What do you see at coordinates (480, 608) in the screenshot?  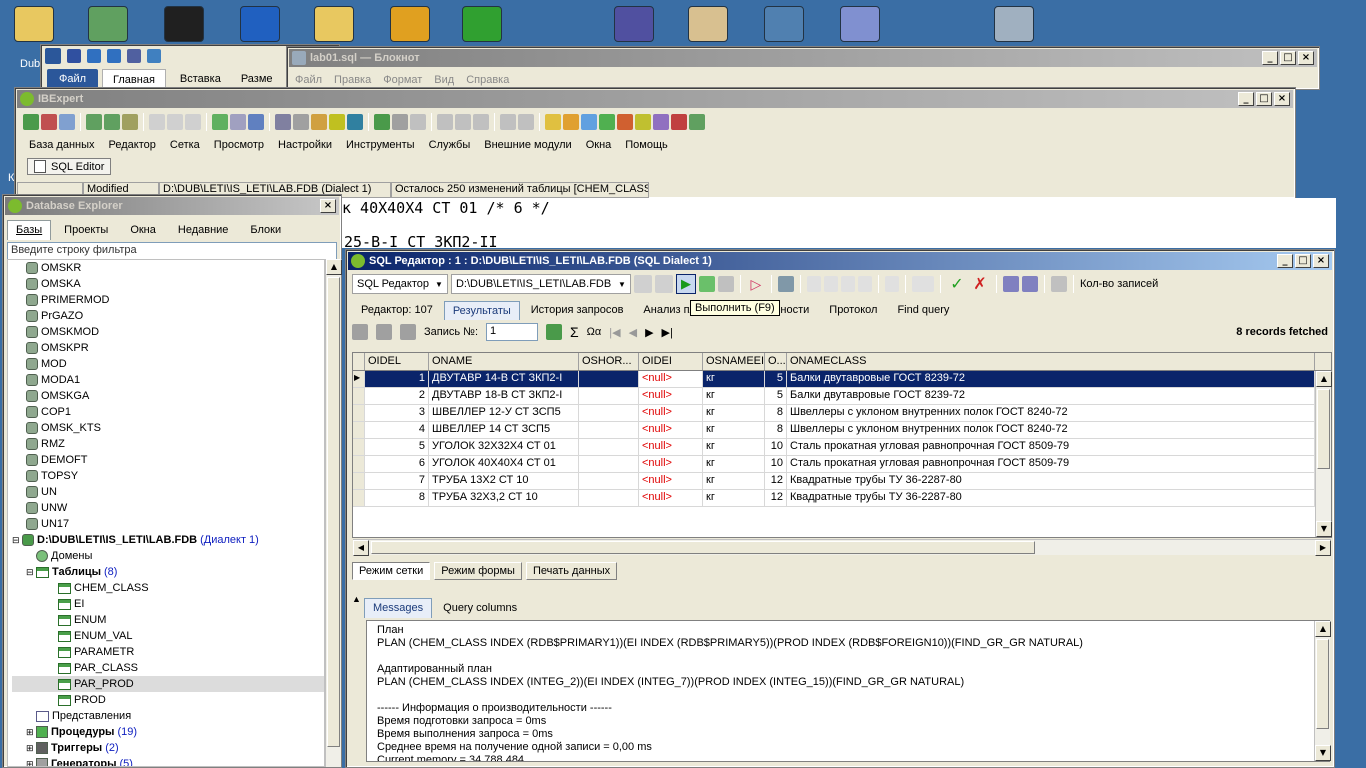 I see `message-tab: Query columns` at bounding box center [480, 608].